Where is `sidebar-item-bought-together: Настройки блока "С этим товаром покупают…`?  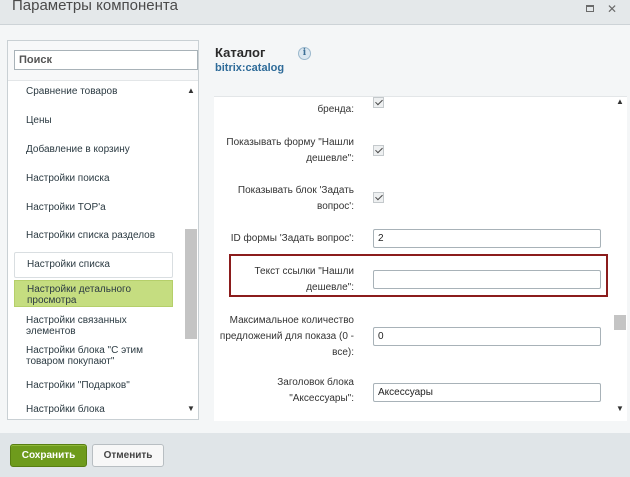 sidebar-item-bought-together: Настройки блока "С этим товаром покупают… is located at coordinates (93, 356).